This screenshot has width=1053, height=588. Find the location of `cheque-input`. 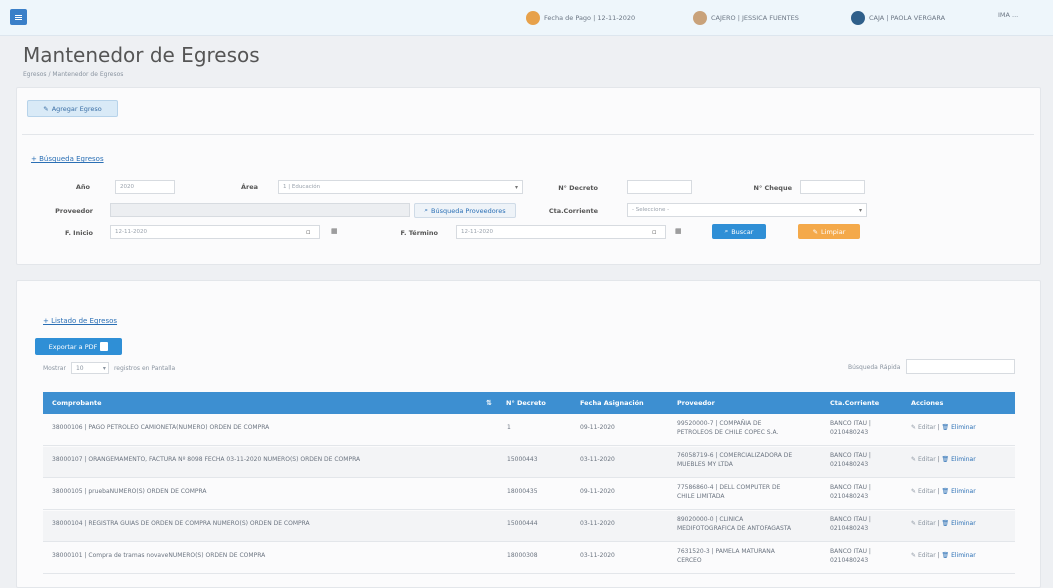

cheque-input is located at coordinates (832, 187).